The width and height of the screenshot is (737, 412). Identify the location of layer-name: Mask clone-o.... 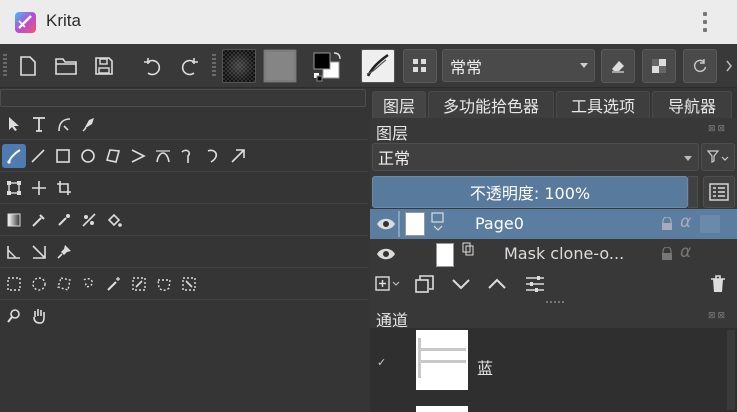
(564, 253).